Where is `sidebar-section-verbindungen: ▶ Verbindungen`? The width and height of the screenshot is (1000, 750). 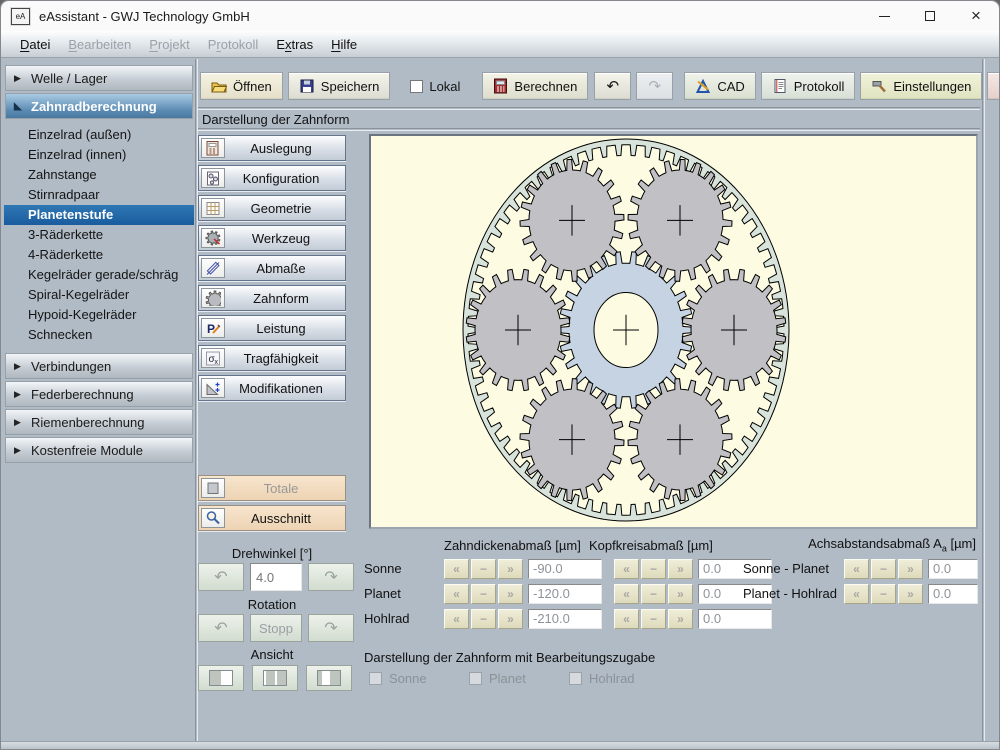
sidebar-section-verbindungen: ▶ Verbindungen is located at coordinates (99, 366).